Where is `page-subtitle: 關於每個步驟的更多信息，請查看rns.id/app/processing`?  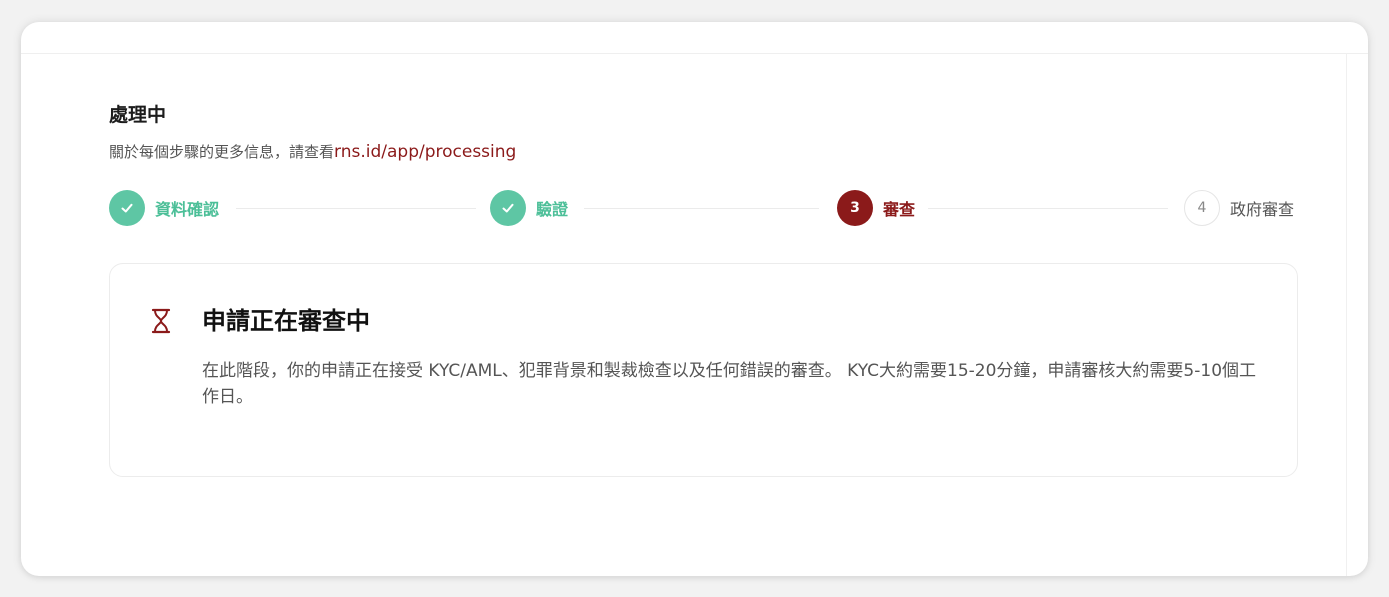
page-subtitle: 關於每個步驟的更多信息，請查看rns.id/app/processing is located at coordinates (312, 152).